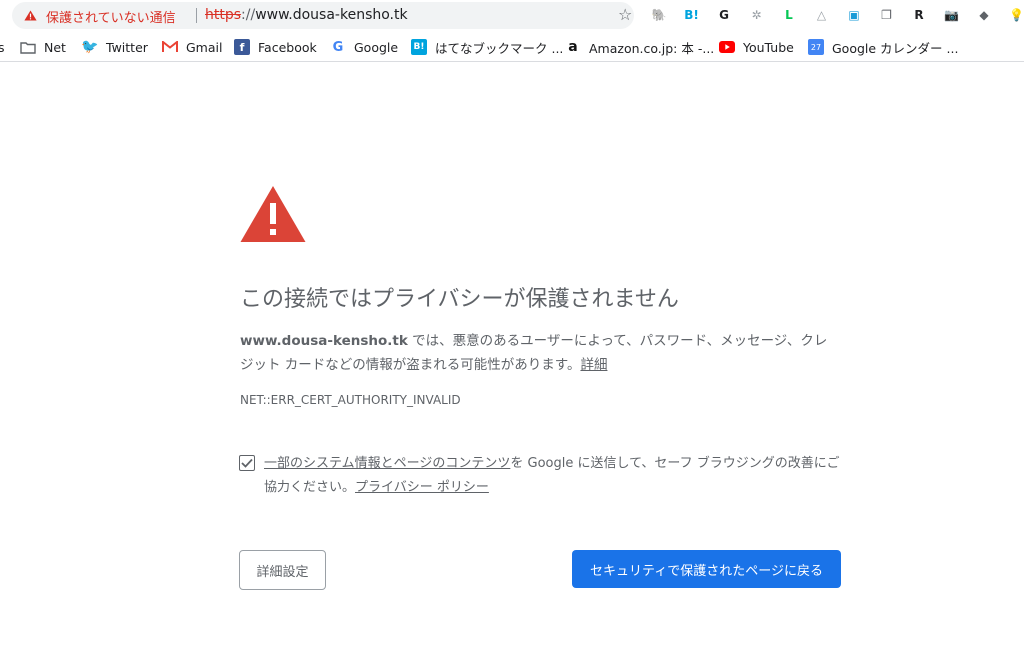 The width and height of the screenshot is (1024, 666). I want to click on bookmark-label: Gmail, so click(204, 47).